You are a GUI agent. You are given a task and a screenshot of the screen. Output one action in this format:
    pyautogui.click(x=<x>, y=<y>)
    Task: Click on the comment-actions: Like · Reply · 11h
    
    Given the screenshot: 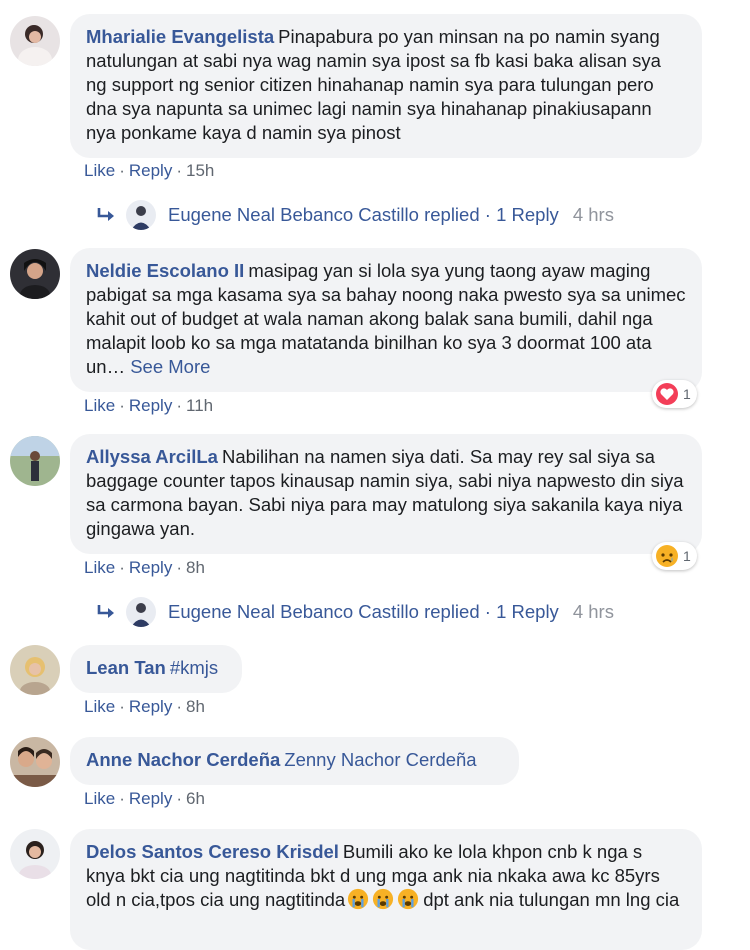 What is the action you would take?
    pyautogui.click(x=148, y=406)
    